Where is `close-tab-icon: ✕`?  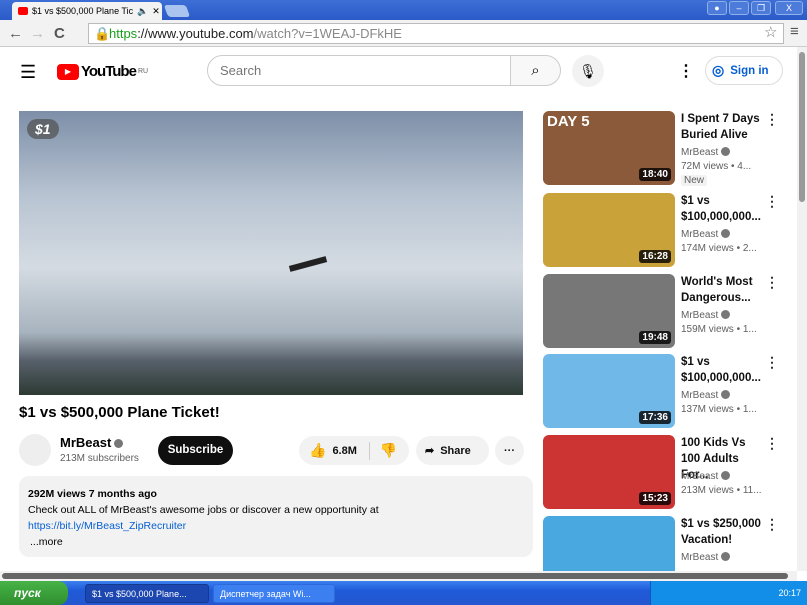
close-tab-icon: ✕ is located at coordinates (156, 11).